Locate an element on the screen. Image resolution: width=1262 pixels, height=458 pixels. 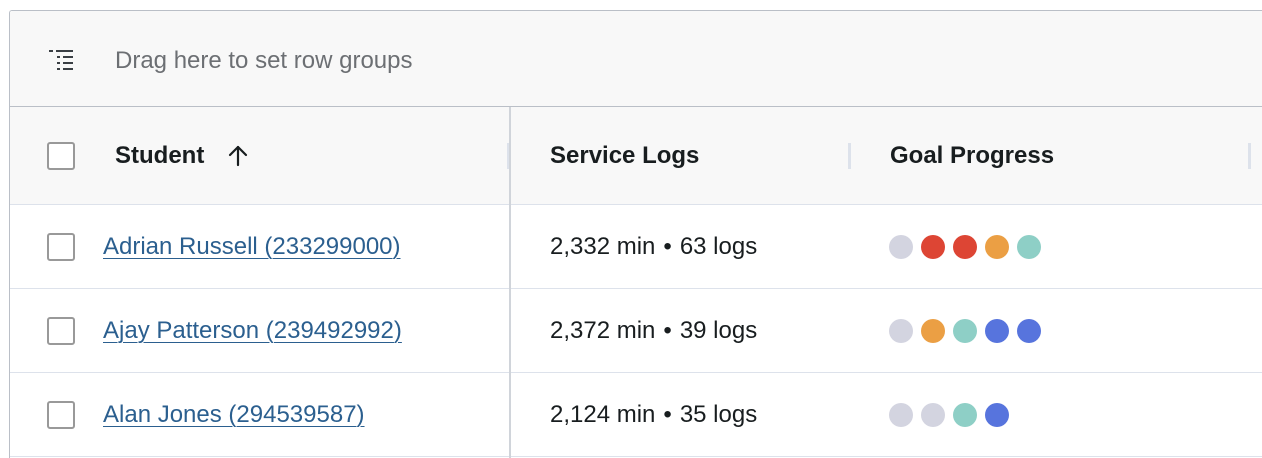
cell-student: Ajay Patterson (239492992) is located at coordinates (260, 330).